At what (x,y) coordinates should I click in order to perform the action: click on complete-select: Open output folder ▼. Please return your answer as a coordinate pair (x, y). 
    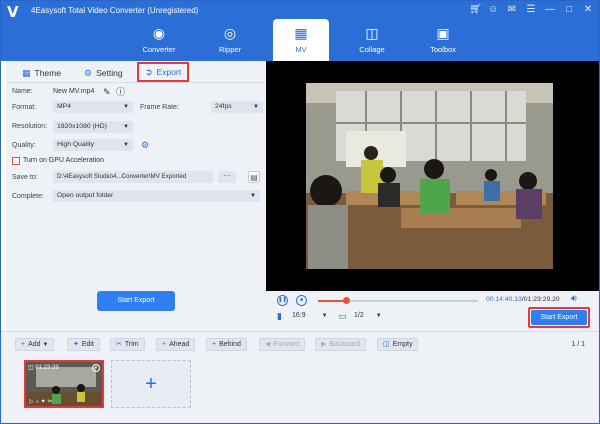
    Looking at the image, I should click on (156, 196).